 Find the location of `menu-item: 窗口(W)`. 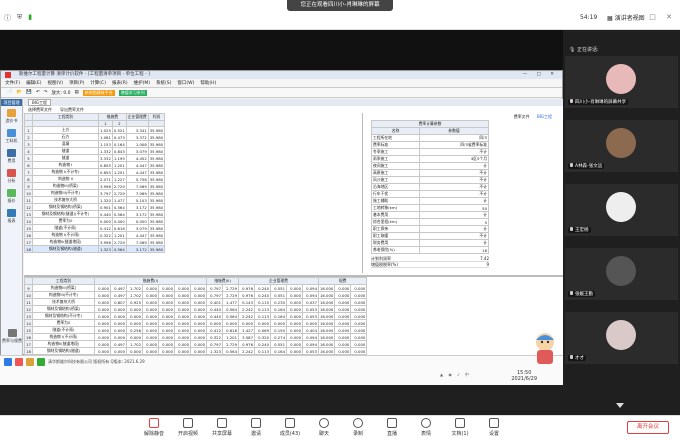

menu-item: 窗口(W) is located at coordinates (185, 83).